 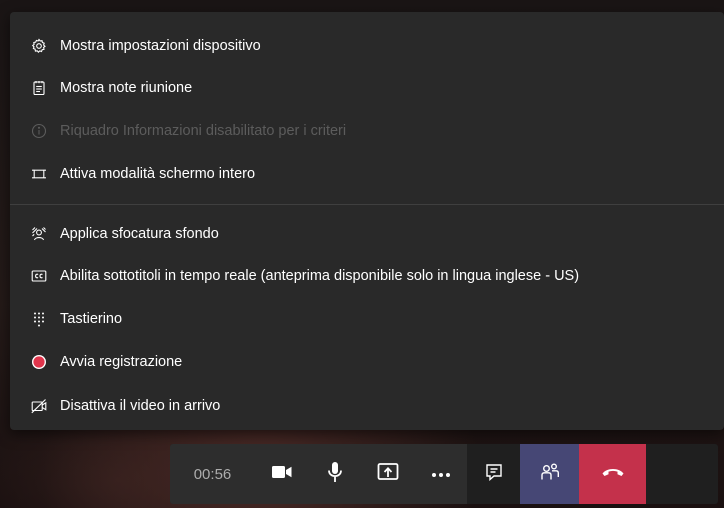 I want to click on more-options-icon, so click(x=441, y=474).